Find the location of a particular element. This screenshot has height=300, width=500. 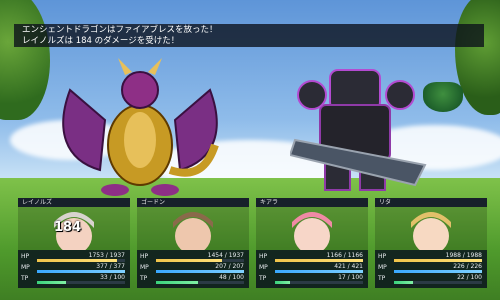

hp-value: 1166 / 1166 is located at coordinates (344, 255).